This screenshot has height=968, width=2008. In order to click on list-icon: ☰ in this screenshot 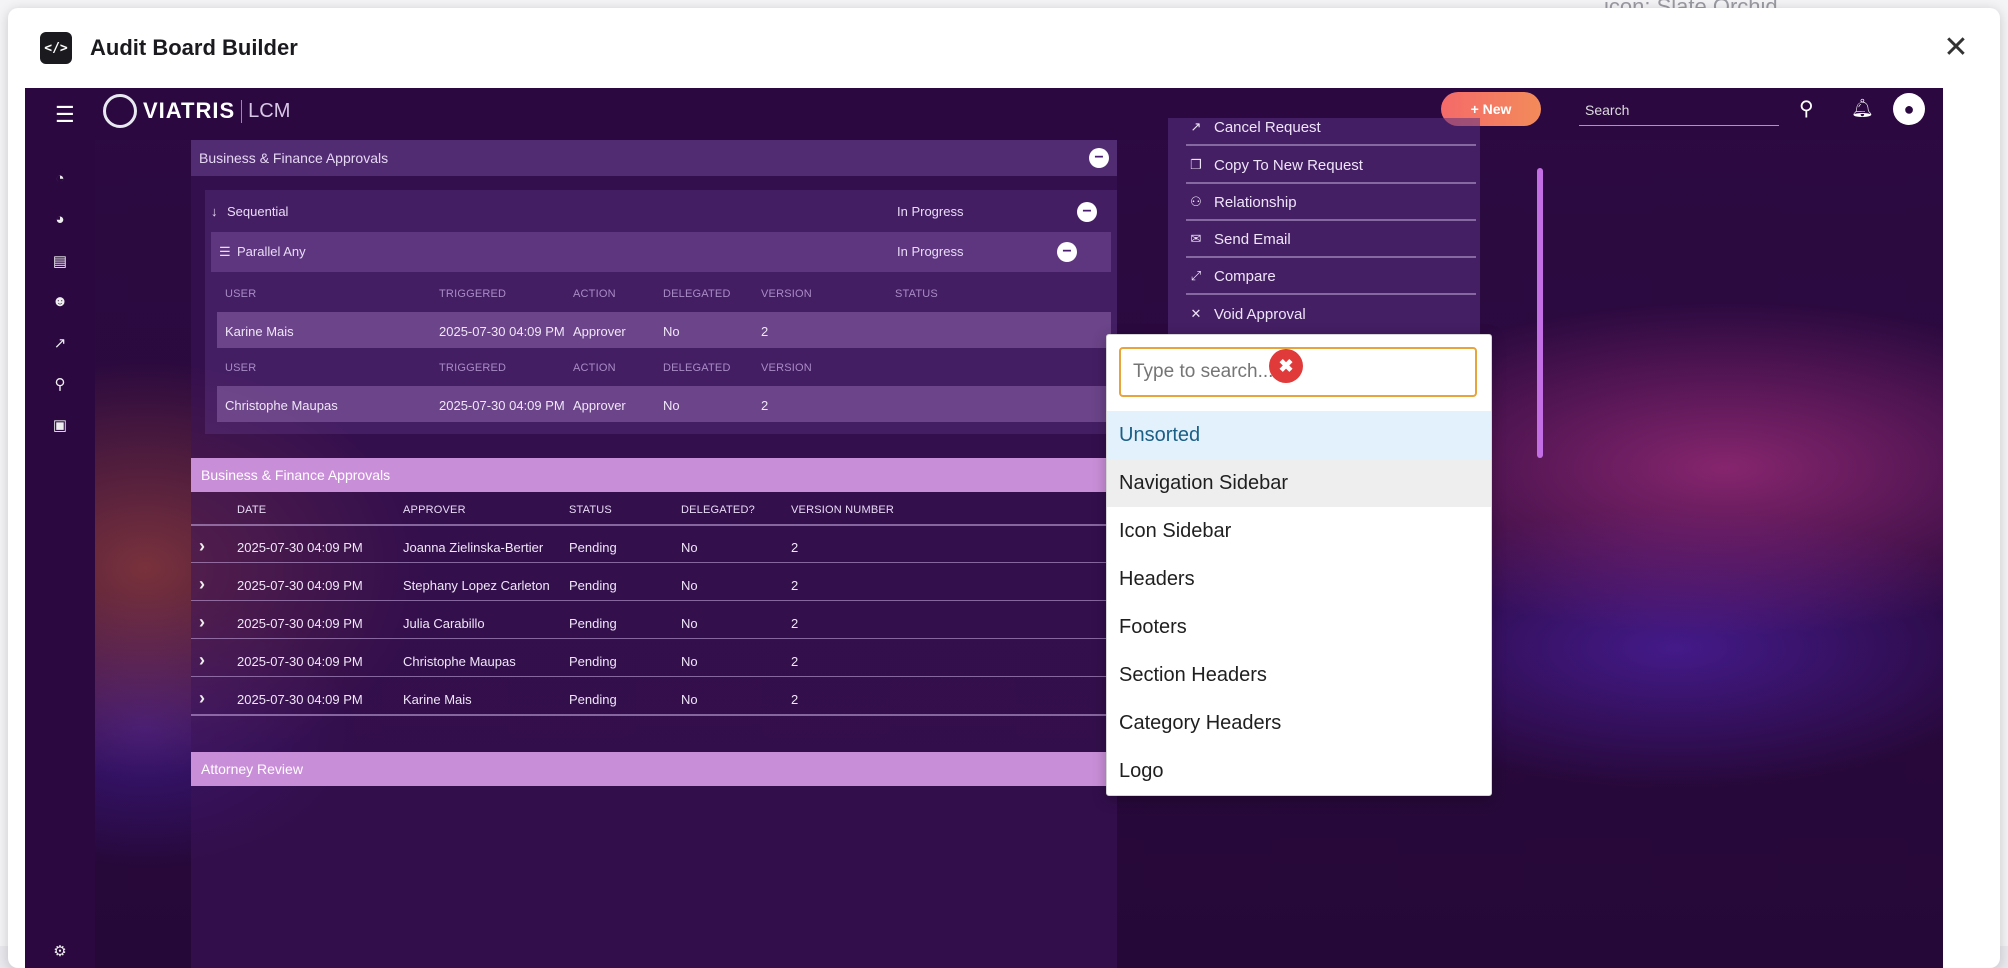, I will do `click(225, 251)`.